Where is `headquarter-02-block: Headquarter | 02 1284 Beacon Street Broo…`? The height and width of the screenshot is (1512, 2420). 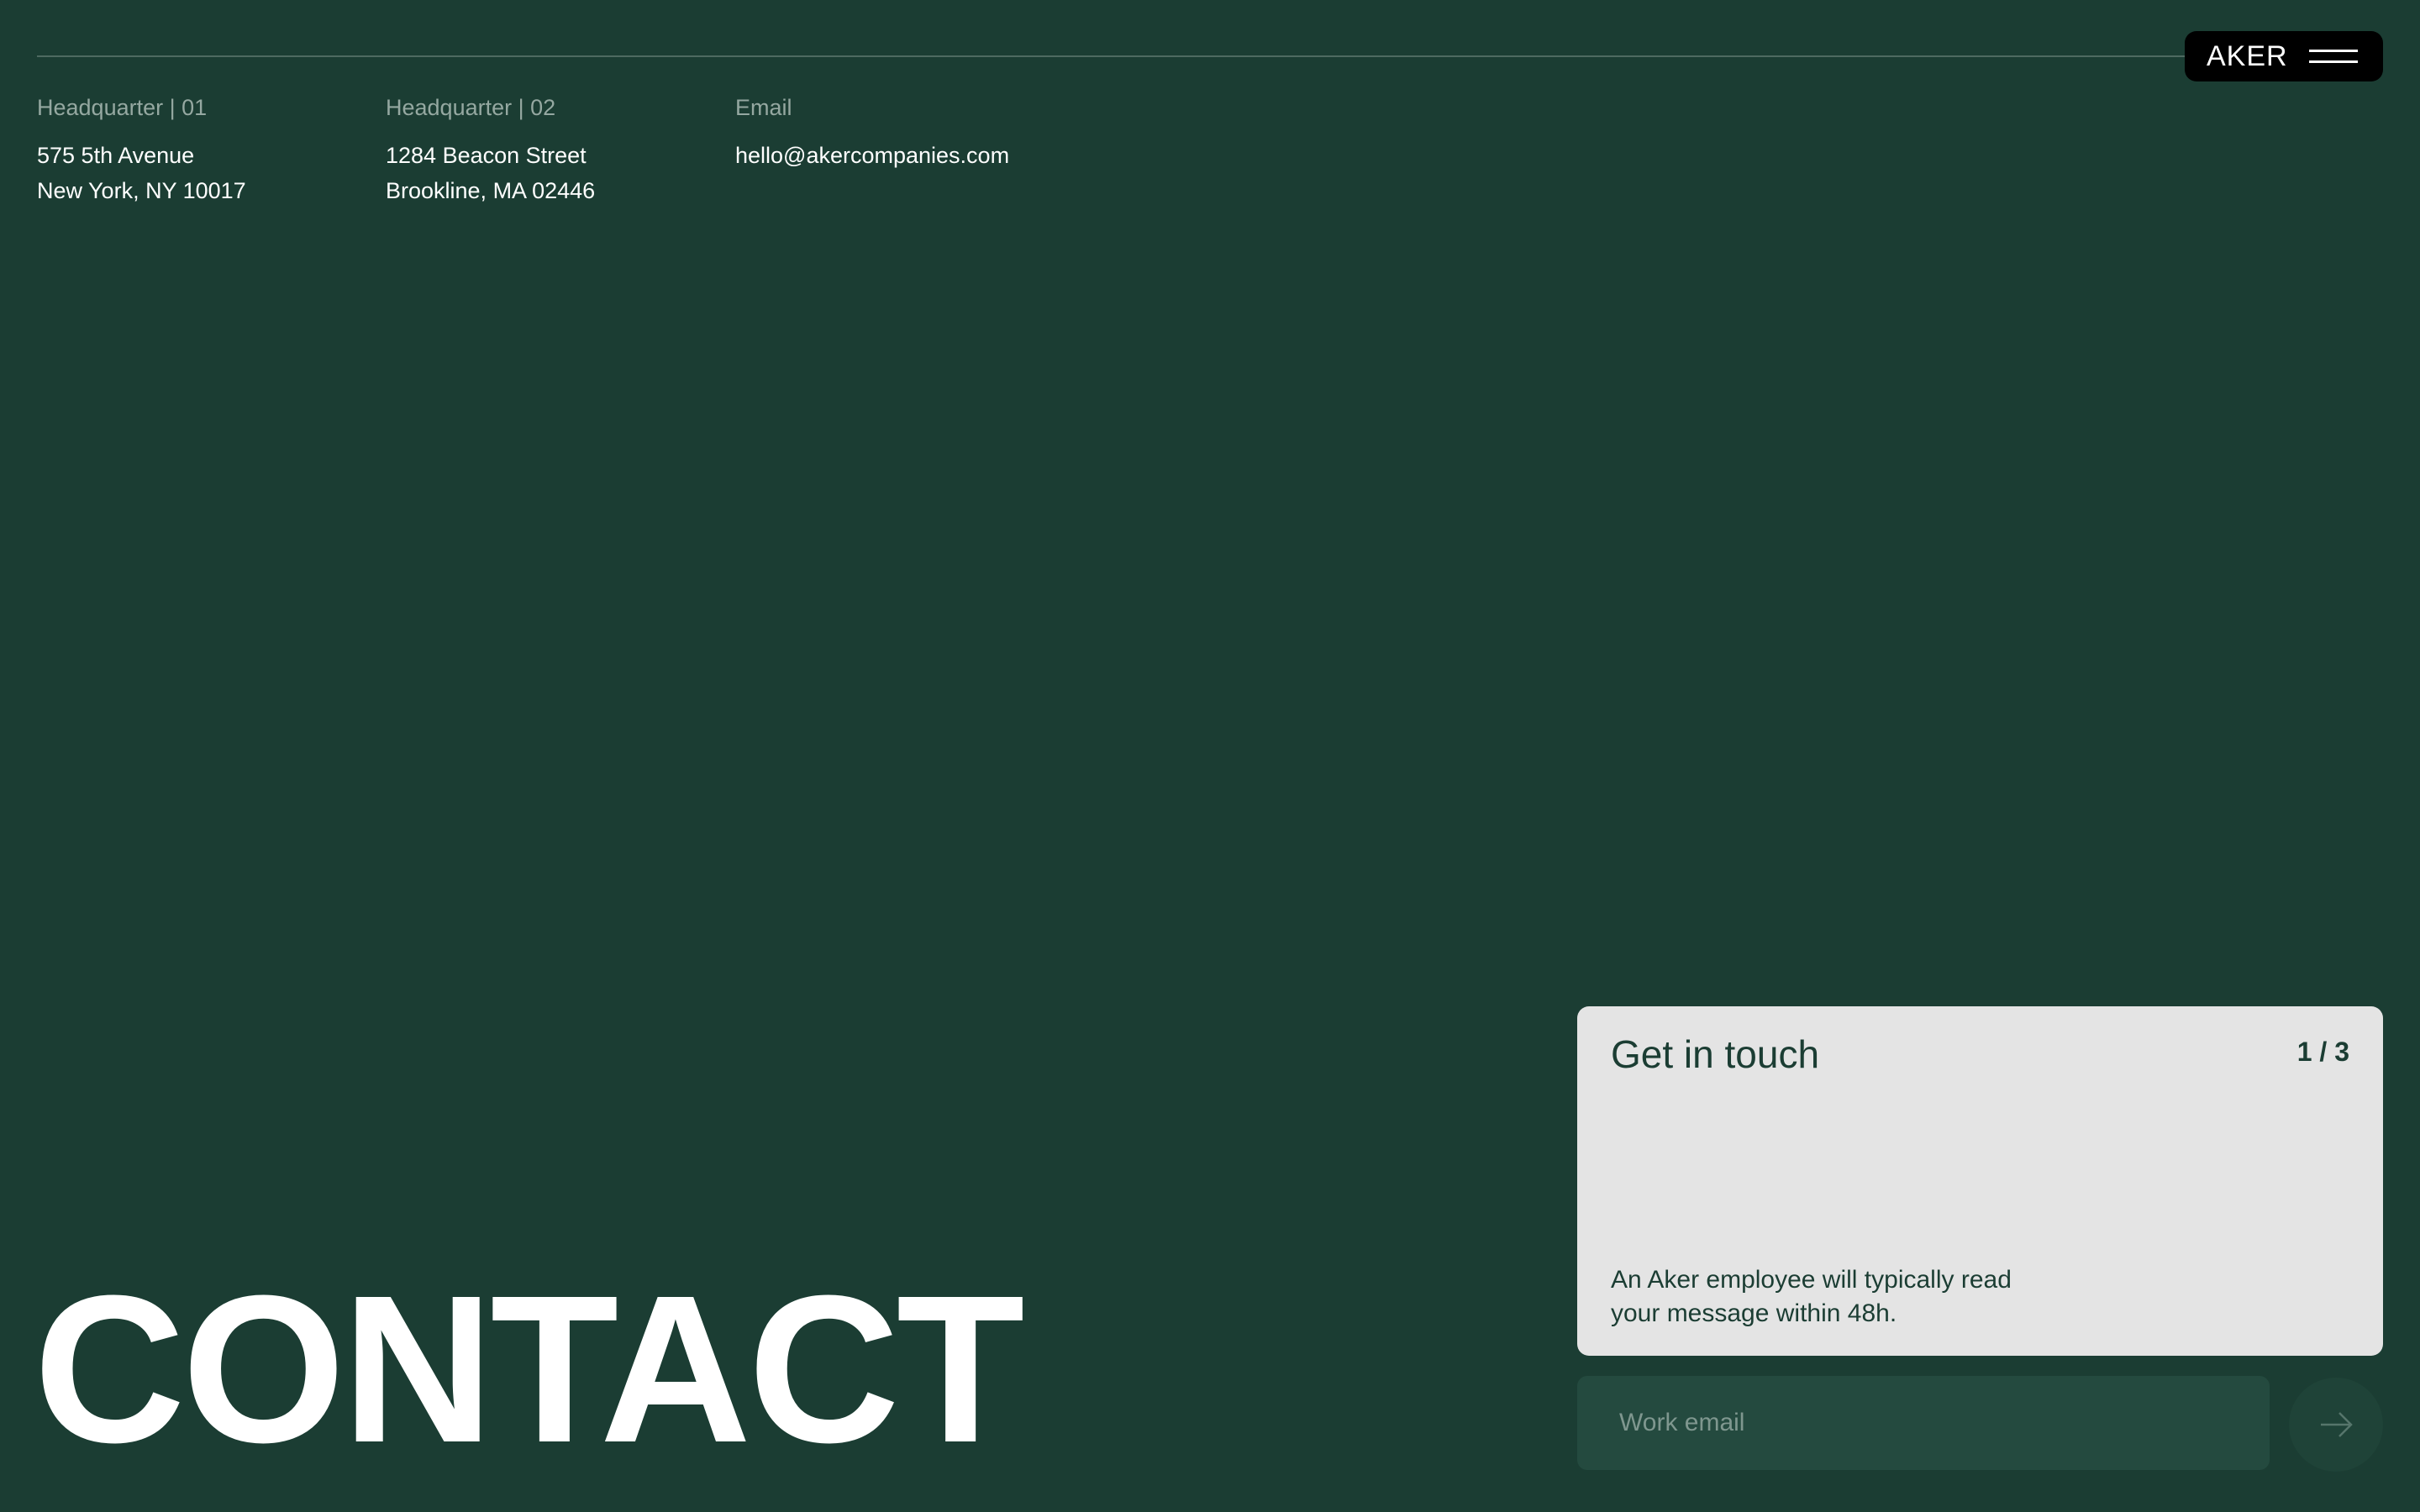 headquarter-02-block: Headquarter | 02 1284 Beacon Street Broo… is located at coordinates (491, 150).